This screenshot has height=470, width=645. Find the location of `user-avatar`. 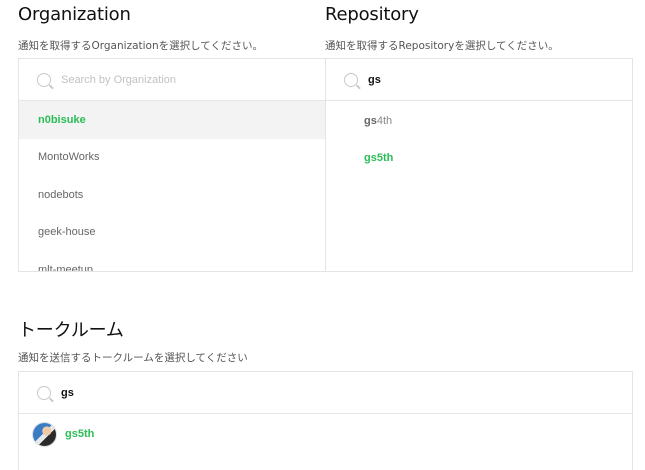

user-avatar is located at coordinates (44, 434).